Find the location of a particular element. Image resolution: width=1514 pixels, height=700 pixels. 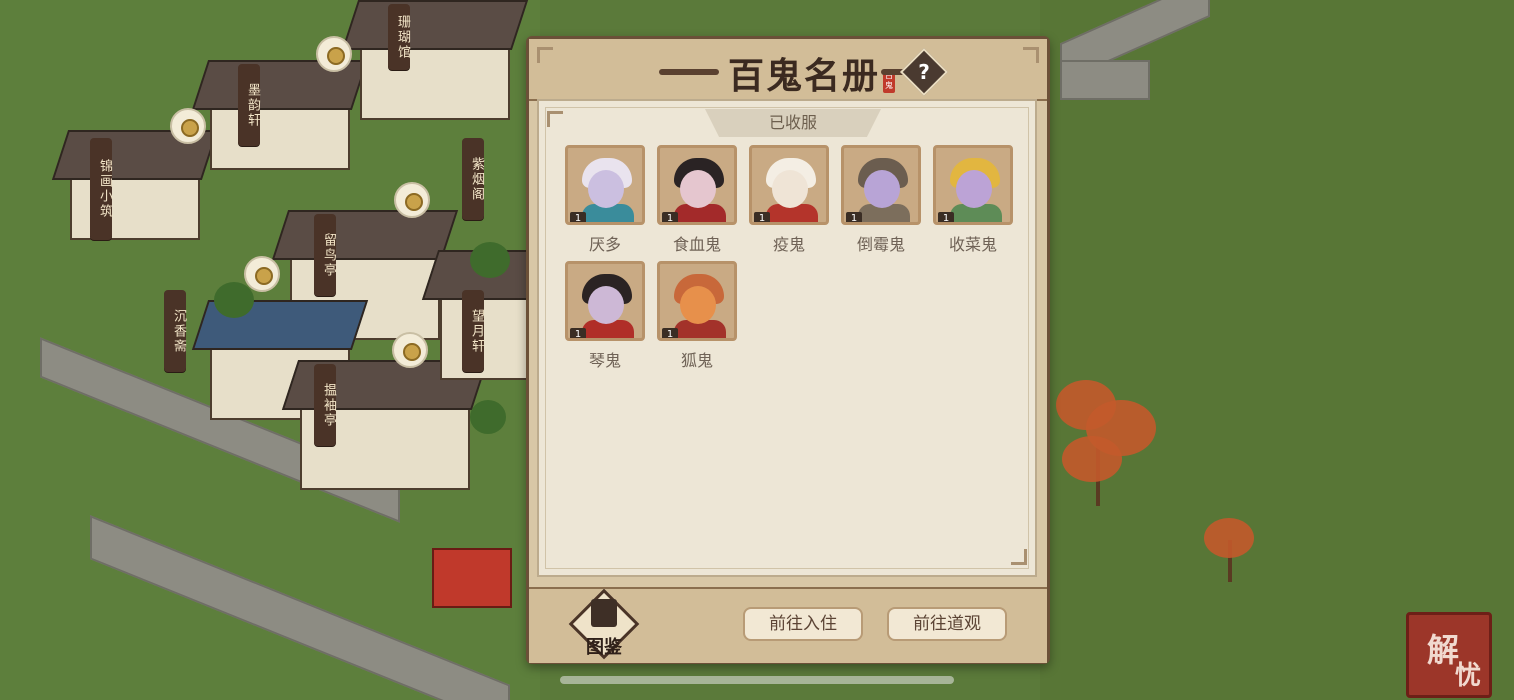

ghost-name: 倒霉鬼 is located at coordinates (880, 244).